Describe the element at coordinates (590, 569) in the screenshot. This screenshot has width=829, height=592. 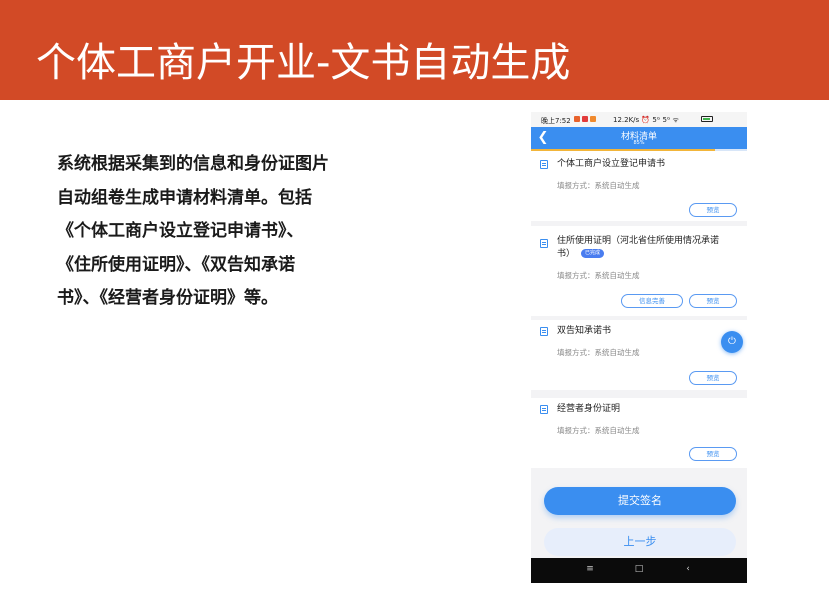
I see `menu-icon: ≡` at that location.